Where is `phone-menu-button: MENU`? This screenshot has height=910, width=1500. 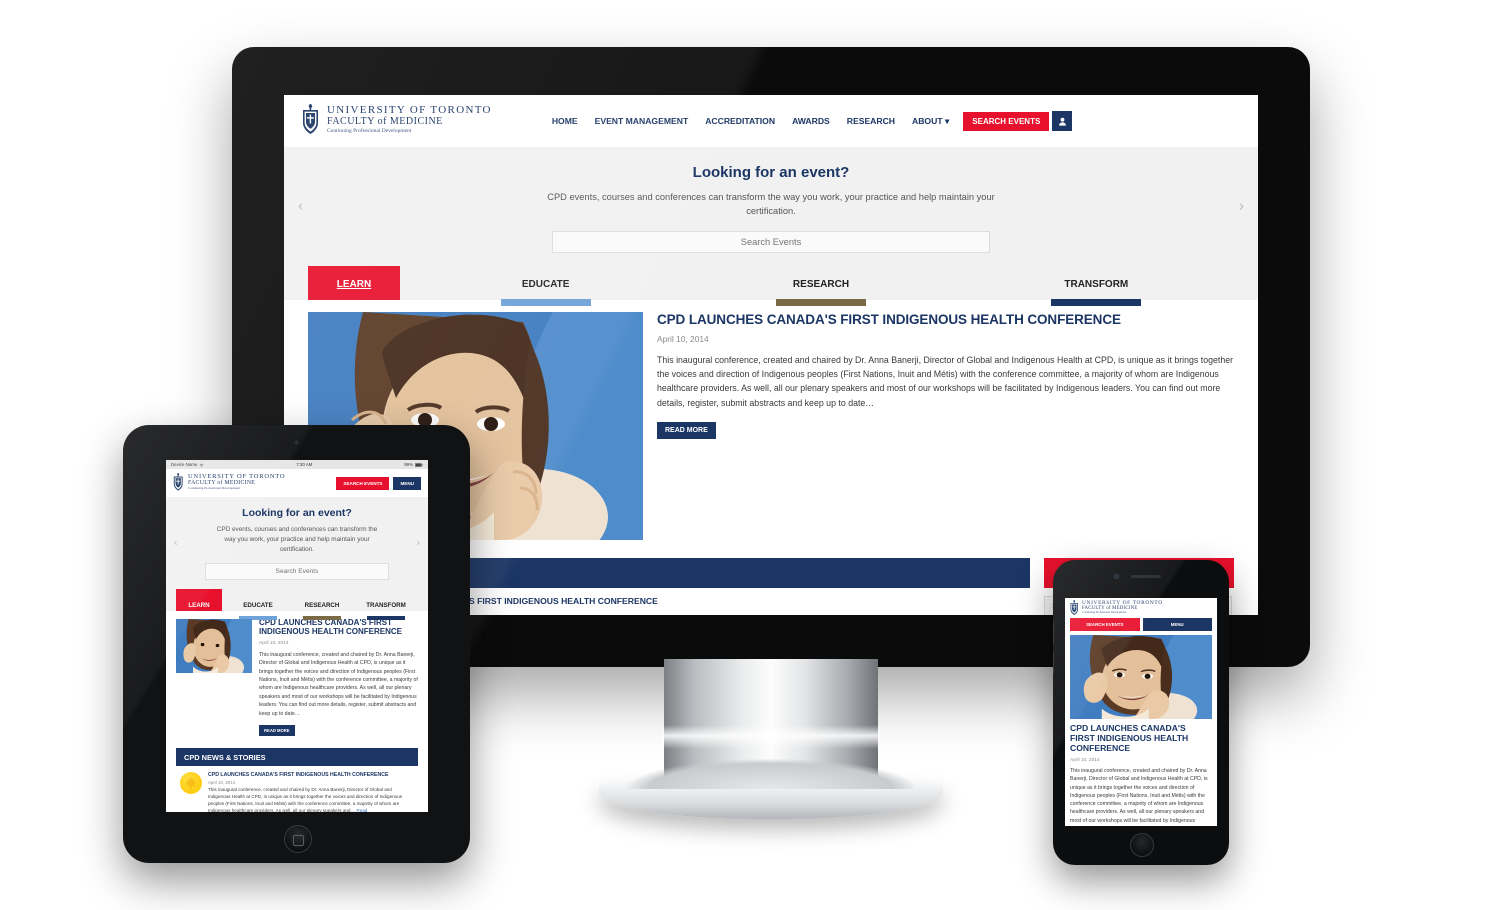 phone-menu-button: MENU is located at coordinates (1177, 624).